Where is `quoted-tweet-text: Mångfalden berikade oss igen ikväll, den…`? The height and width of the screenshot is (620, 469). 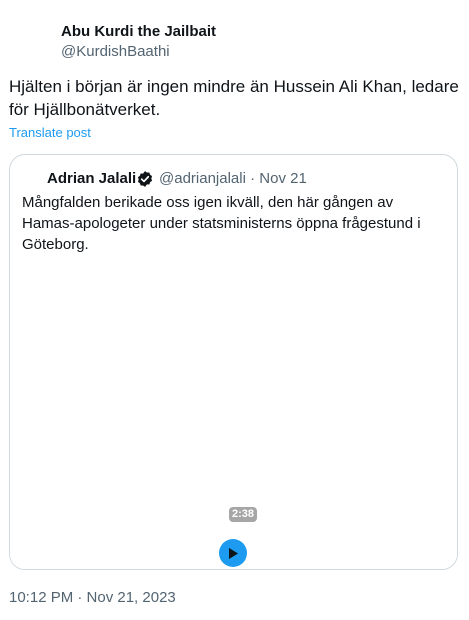 quoted-tweet-text: Mångfalden berikade oss igen ikväll, den… is located at coordinates (221, 223).